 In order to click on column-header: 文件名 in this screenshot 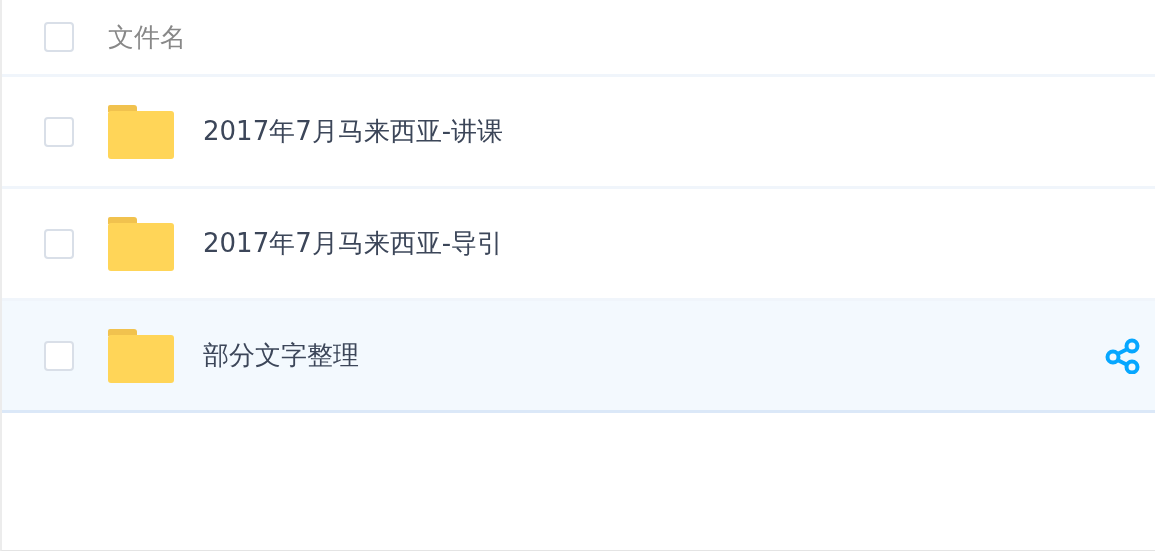, I will do `click(147, 37)`.